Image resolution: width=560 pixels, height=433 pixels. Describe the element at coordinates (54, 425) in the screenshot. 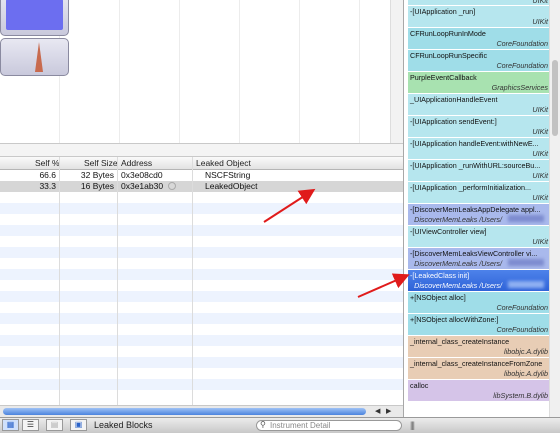

I see `diagram-view-icon: ▤` at that location.